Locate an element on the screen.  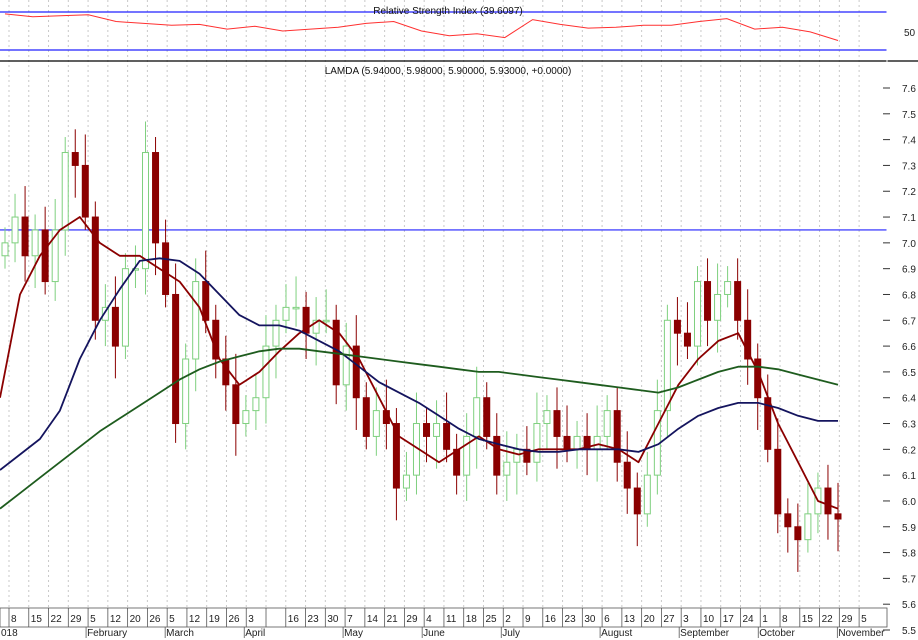
week-label: 13 is located at coordinates (630, 619).